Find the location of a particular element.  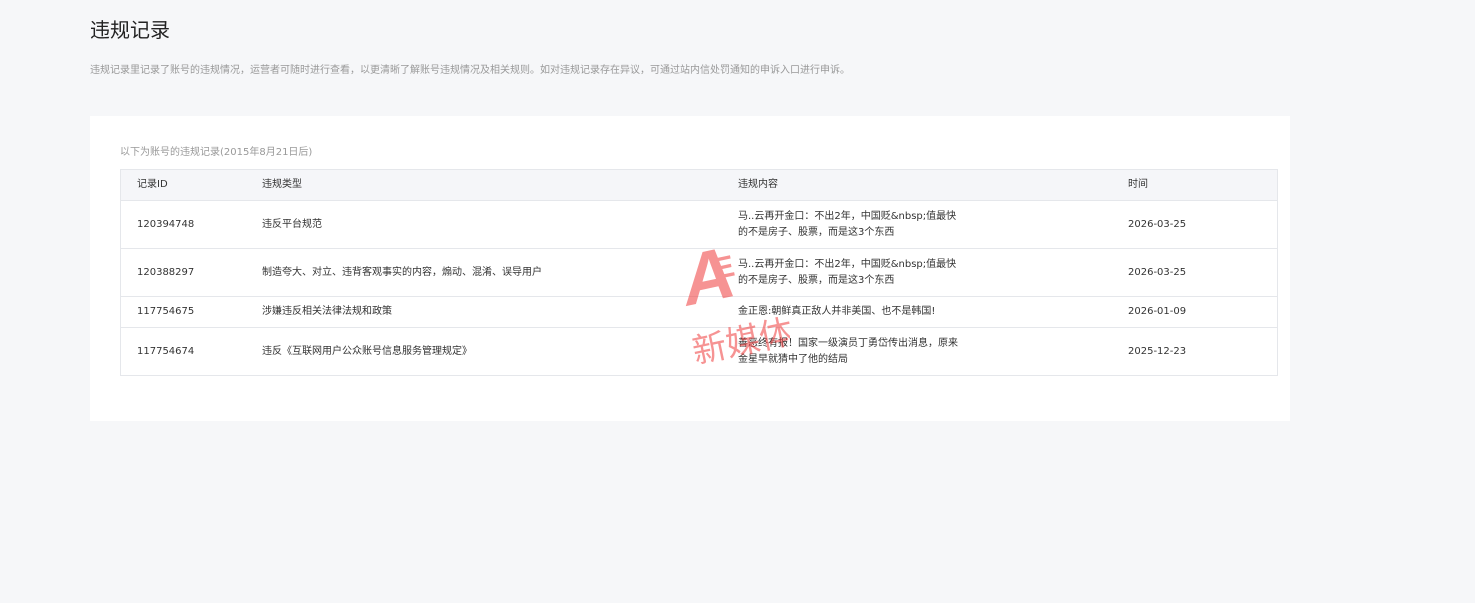

record-id: 117754674 is located at coordinates (191, 351).